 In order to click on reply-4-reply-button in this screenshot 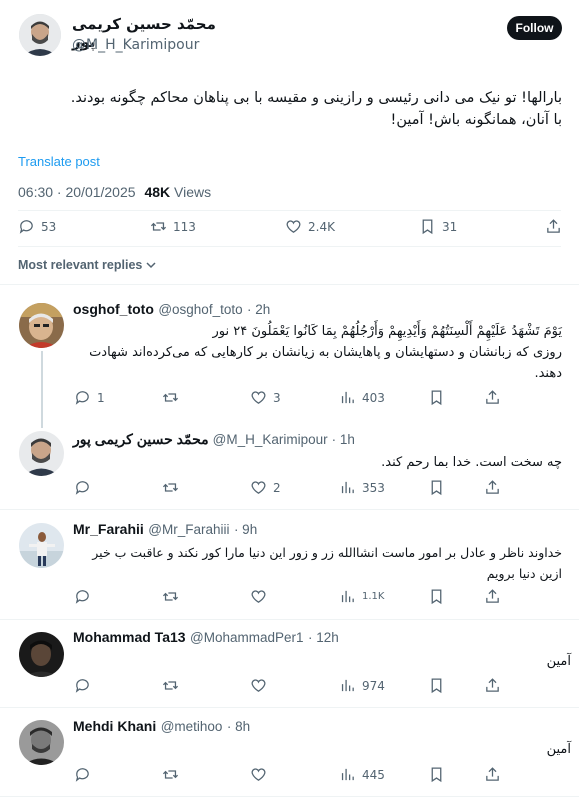, I will do `click(82, 685)`.